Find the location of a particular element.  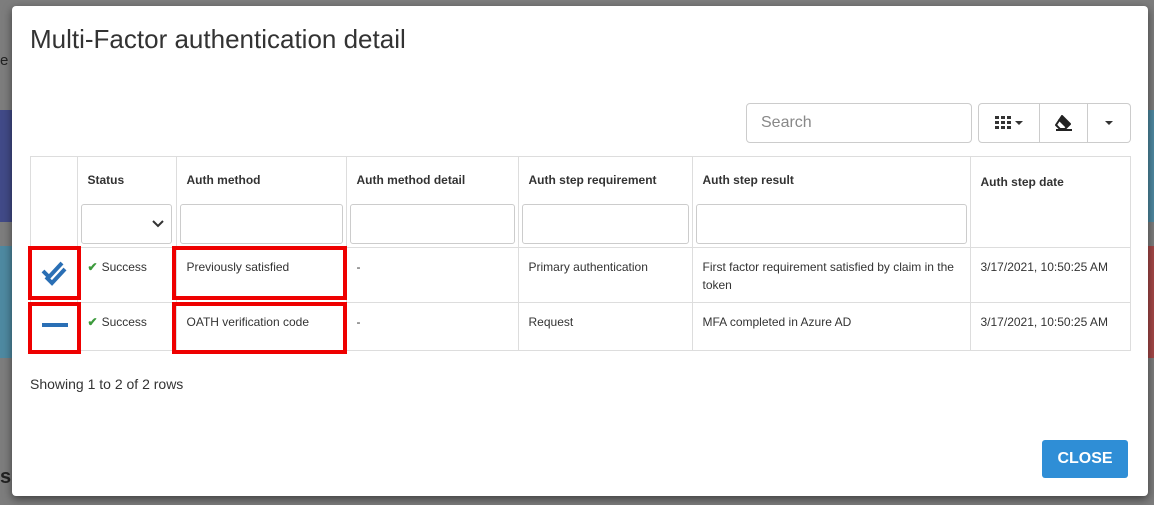

columns-toggle-button is located at coordinates (1009, 123).